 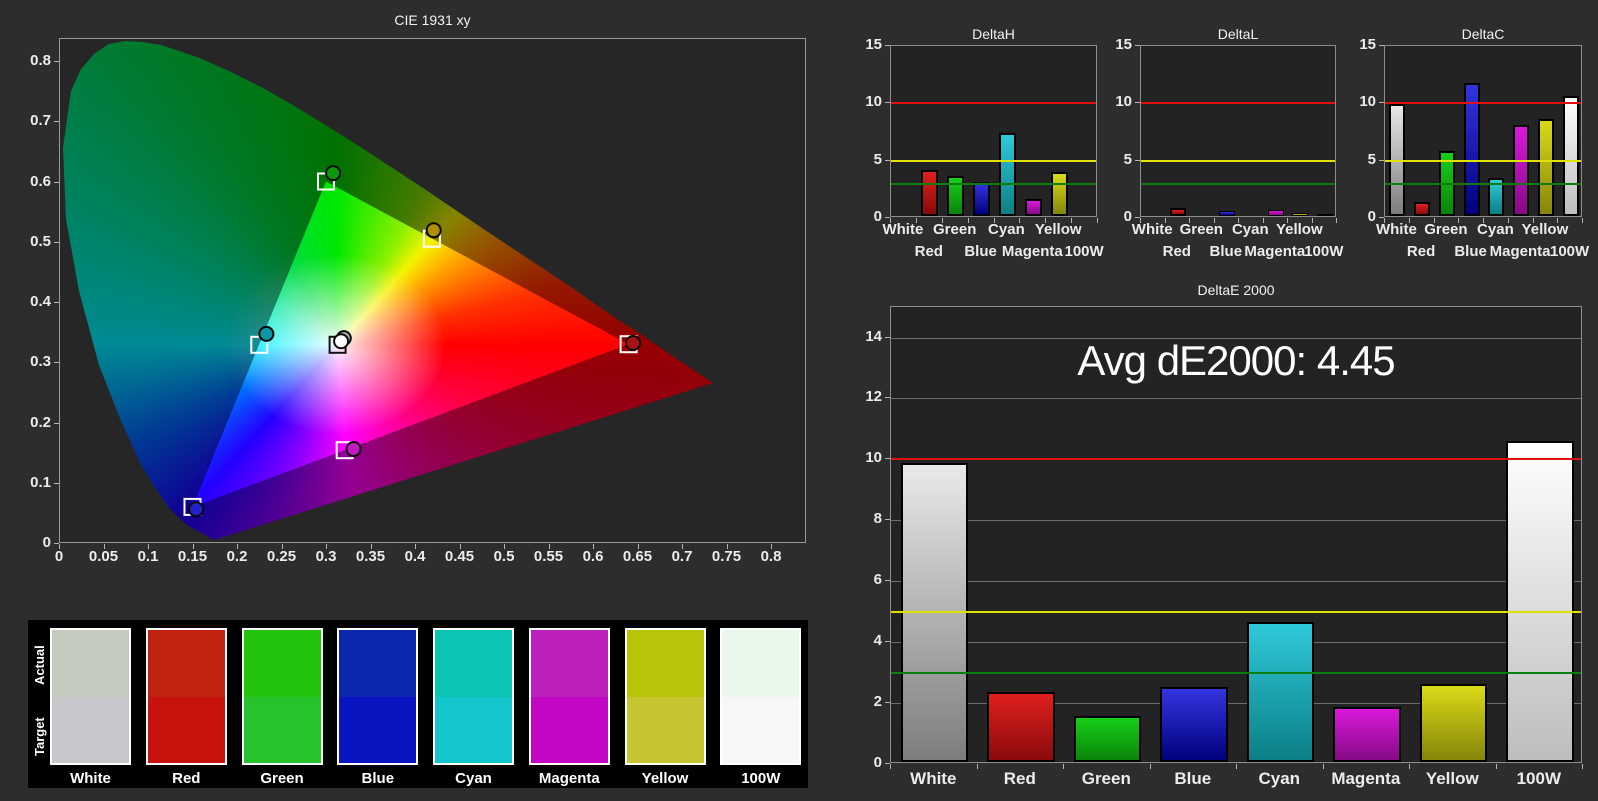 What do you see at coordinates (432, 20) in the screenshot?
I see `cie-chart-title: CIE 1931 xy` at bounding box center [432, 20].